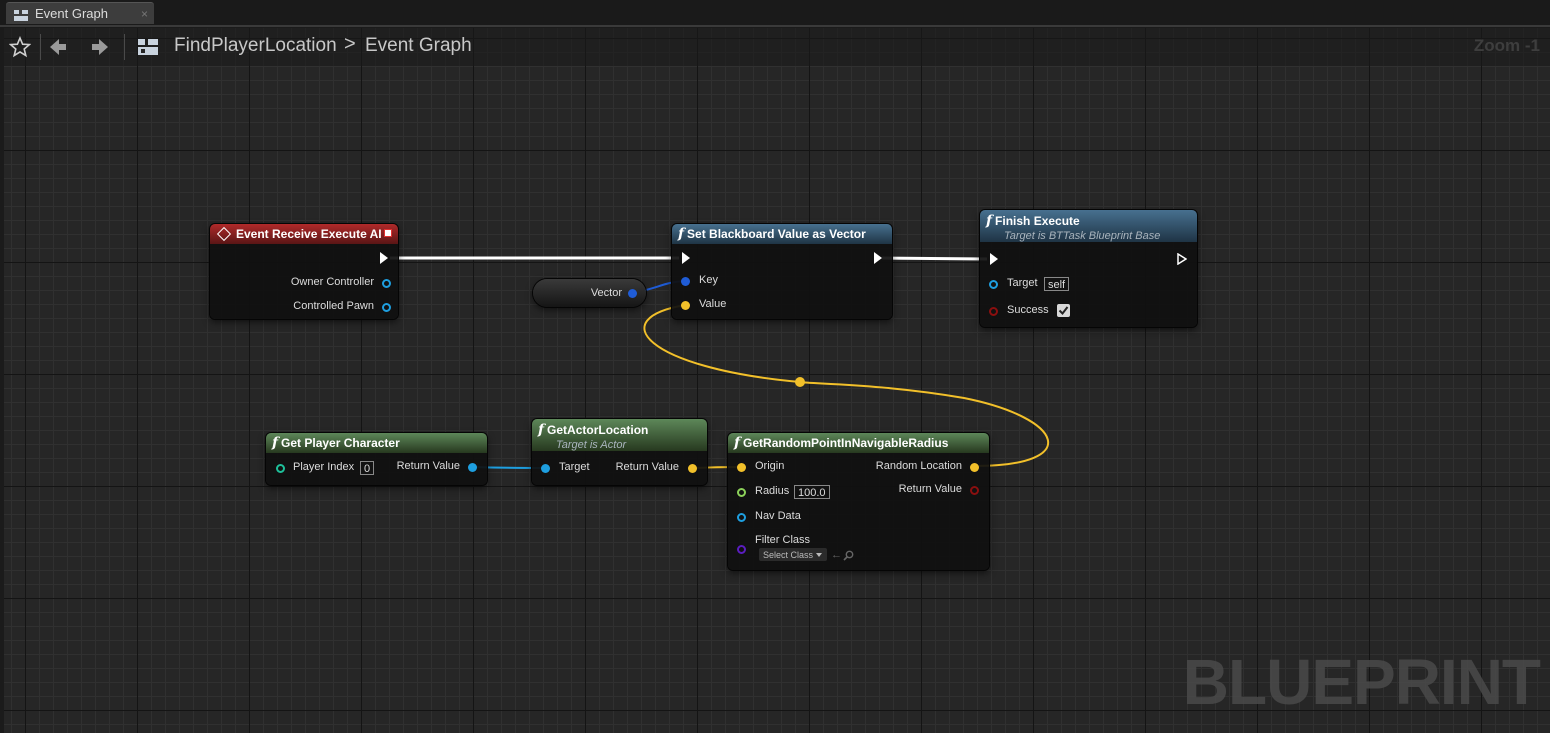 The image size is (1550, 733). I want to click on arrow-left-icon, so click(58, 47).